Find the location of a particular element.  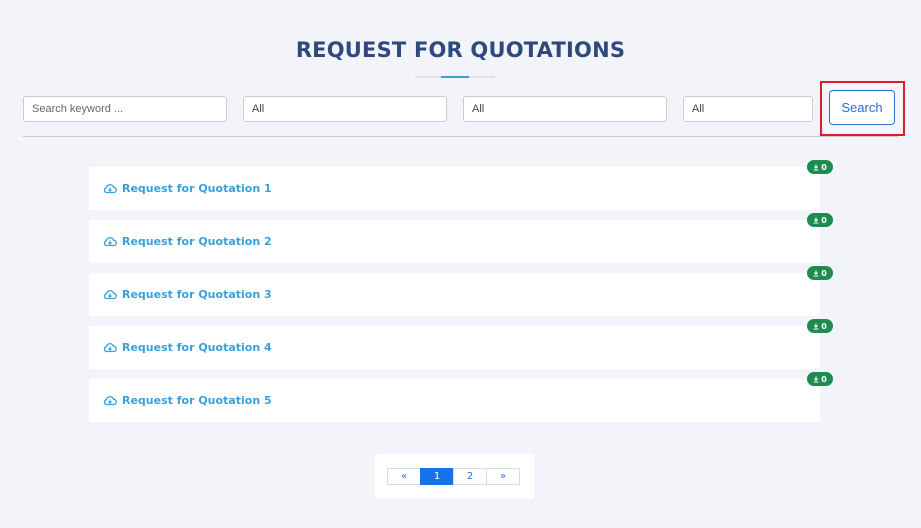

search-button: Search is located at coordinates (862, 107).